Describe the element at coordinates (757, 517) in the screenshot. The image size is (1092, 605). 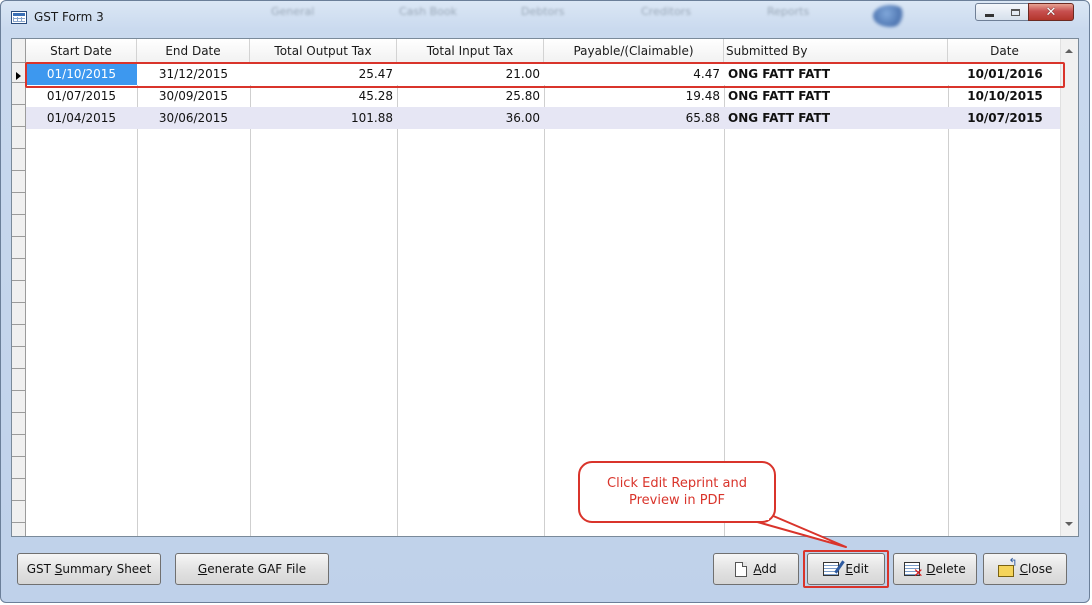
I see `callout-pointer-joint` at that location.